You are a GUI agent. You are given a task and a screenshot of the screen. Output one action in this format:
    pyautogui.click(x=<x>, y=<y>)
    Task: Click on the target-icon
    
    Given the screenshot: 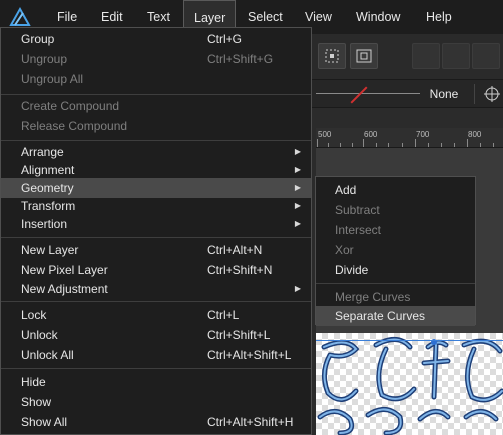 What is the action you would take?
    pyautogui.click(x=492, y=94)
    